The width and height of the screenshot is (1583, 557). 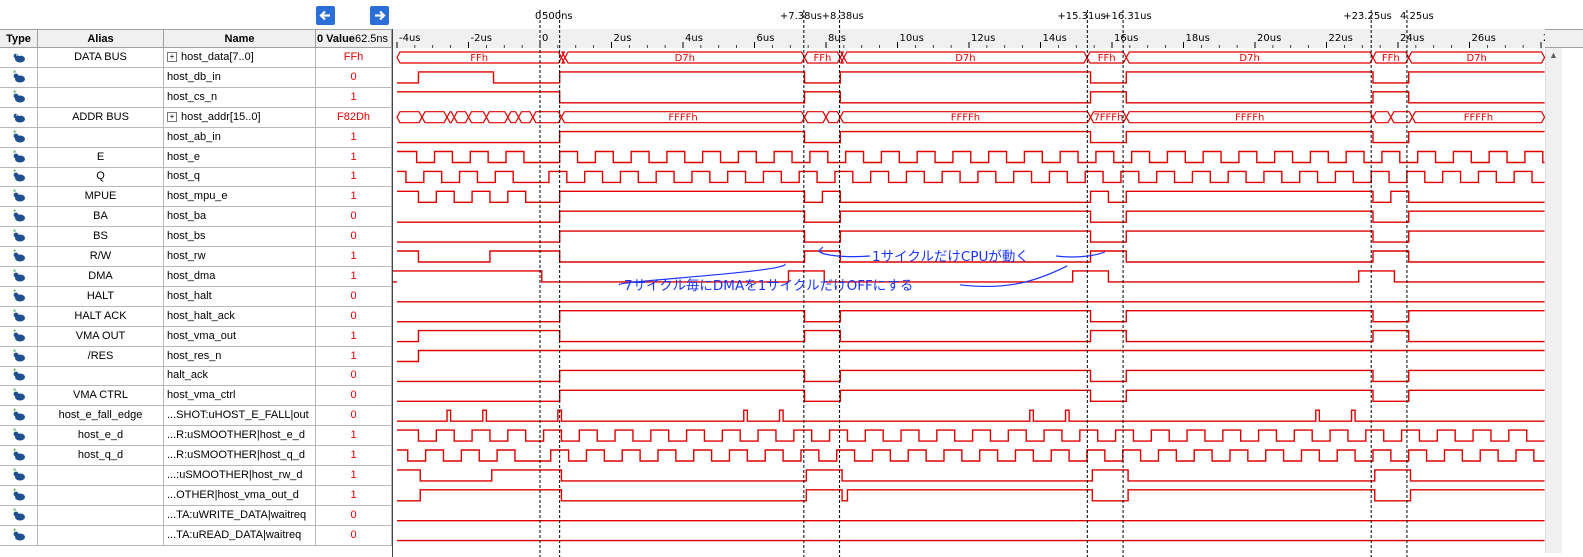 What do you see at coordinates (196, 77) in the screenshot?
I see `signal-row: * host_db_in 0` at bounding box center [196, 77].